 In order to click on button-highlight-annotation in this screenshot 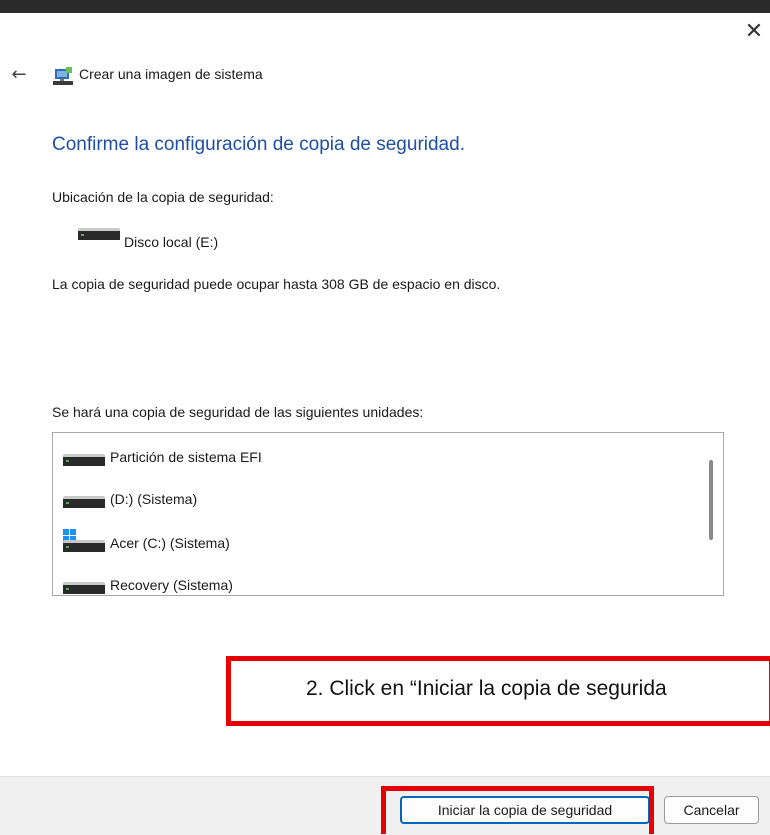, I will do `click(517, 810)`.